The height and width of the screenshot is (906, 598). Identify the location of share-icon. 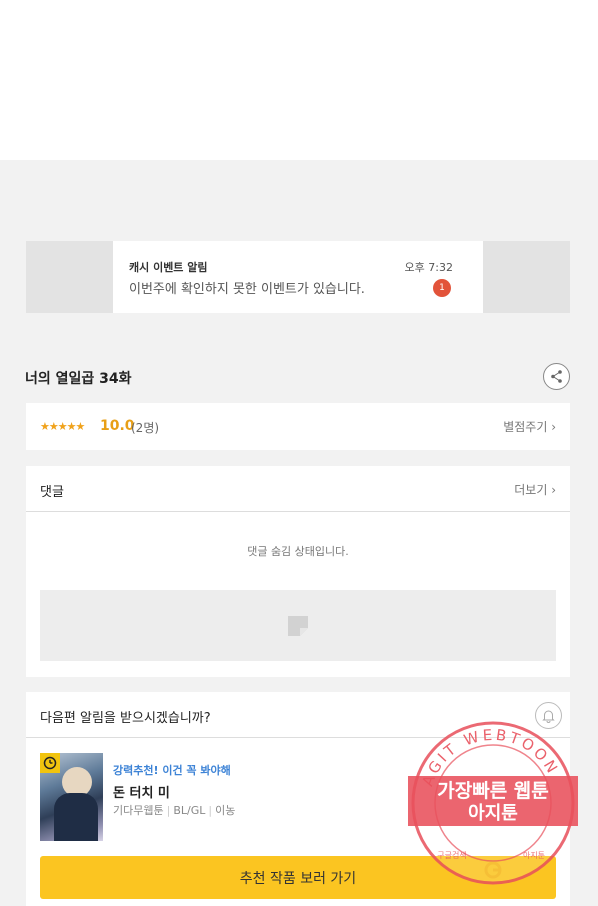
(556, 376).